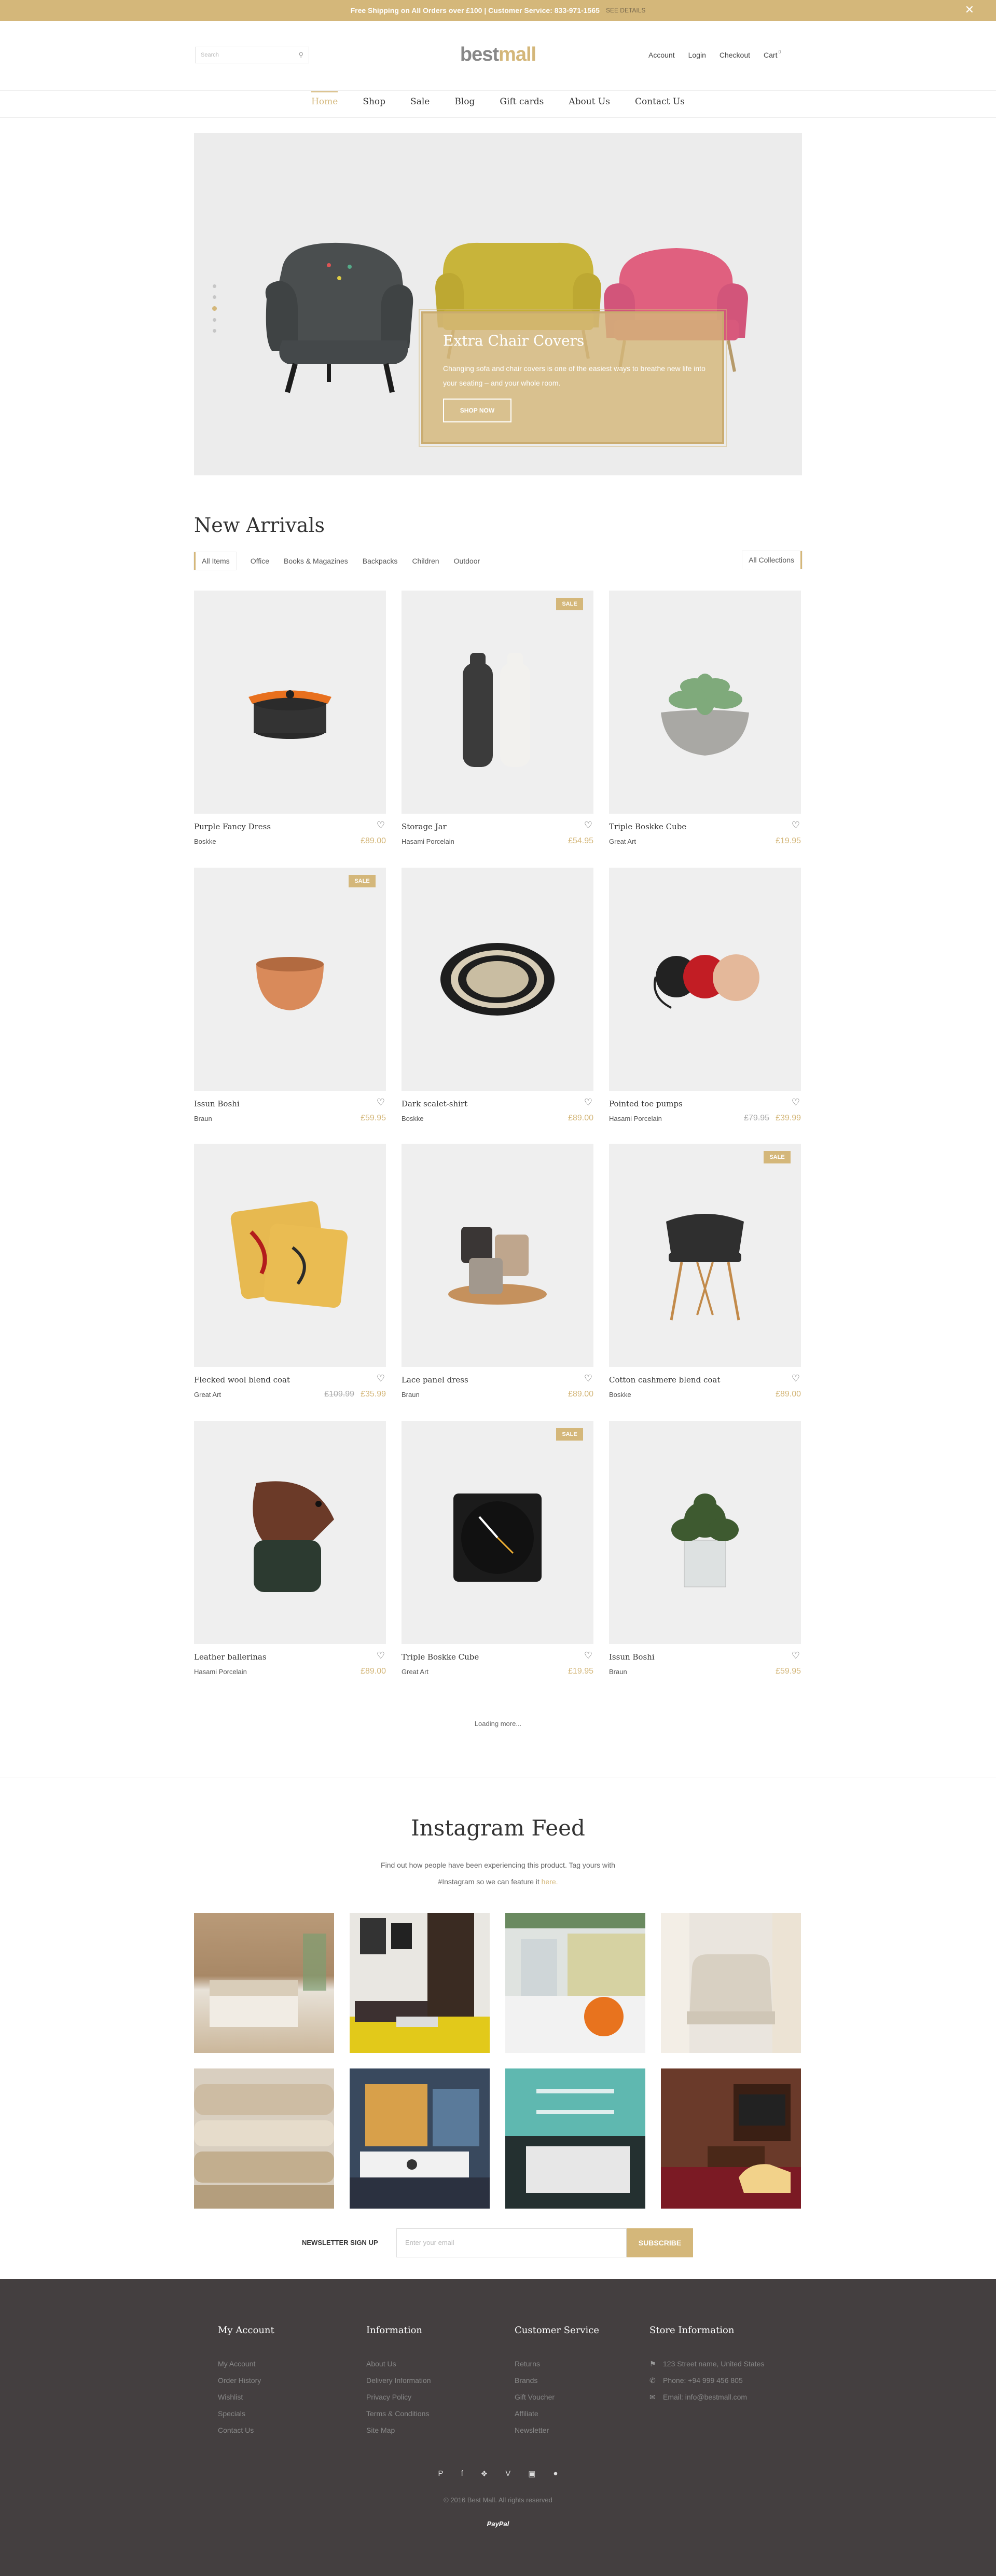 The height and width of the screenshot is (2576, 996). Describe the element at coordinates (398, 2380) in the screenshot. I see `footer-link: Delivery Information` at that location.